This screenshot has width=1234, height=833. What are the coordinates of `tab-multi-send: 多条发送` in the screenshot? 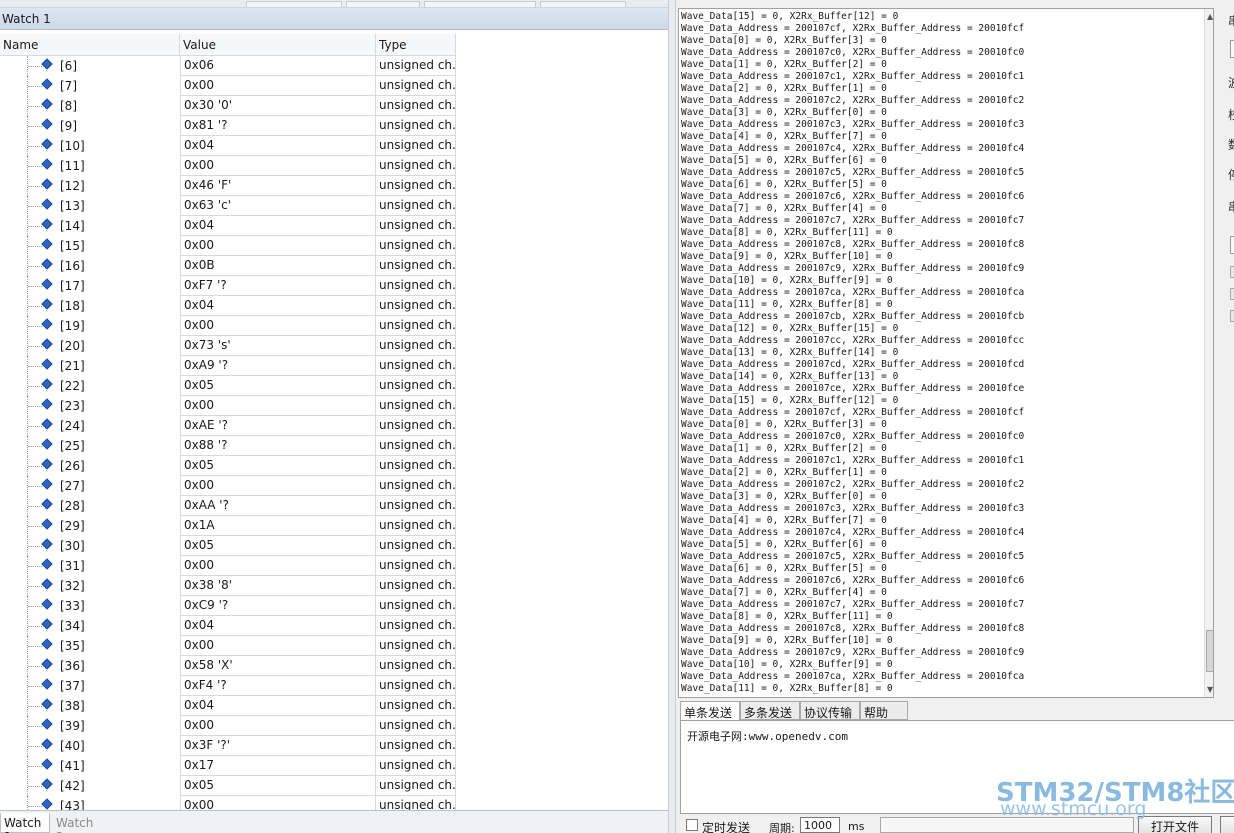 It's located at (770, 710).